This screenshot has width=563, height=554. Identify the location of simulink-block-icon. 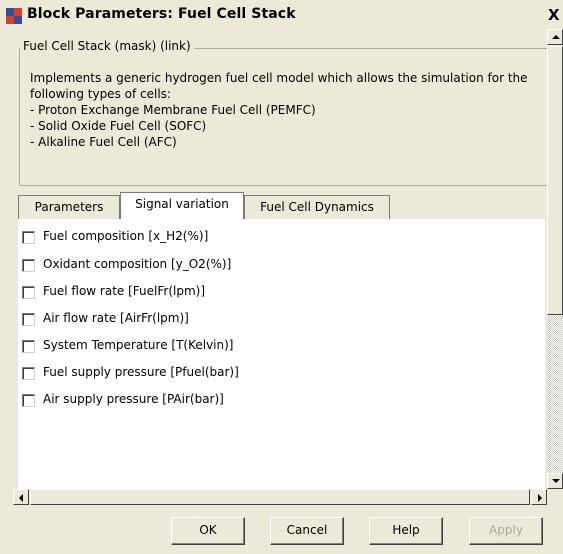
(14, 16).